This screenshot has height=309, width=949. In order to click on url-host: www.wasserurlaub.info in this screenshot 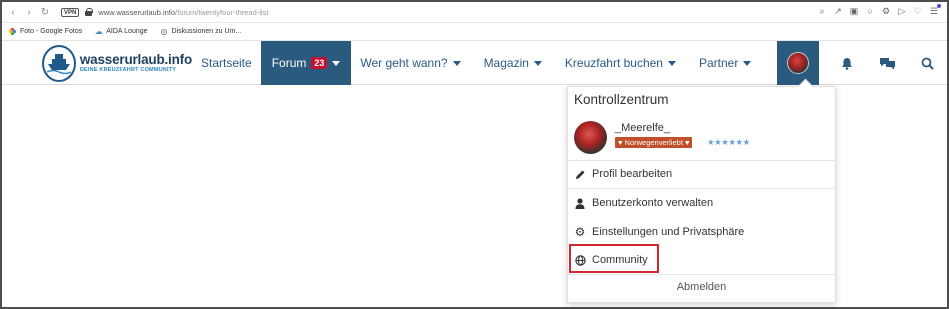, I will do `click(137, 12)`.